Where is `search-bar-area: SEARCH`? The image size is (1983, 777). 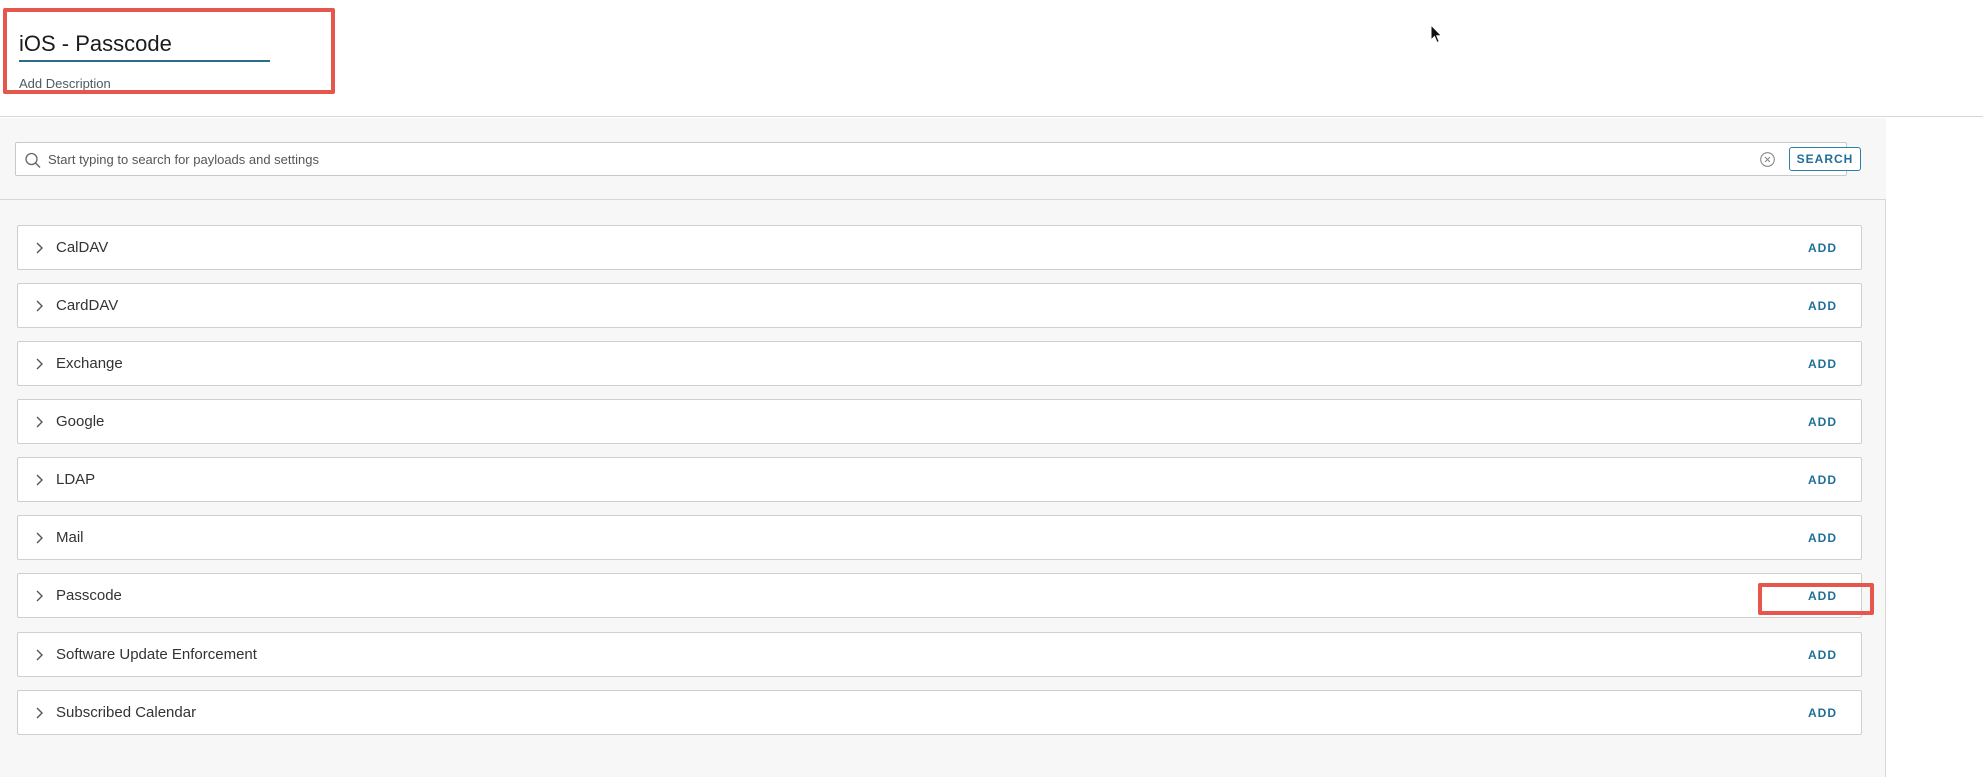 search-bar-area: SEARCH is located at coordinates (943, 159).